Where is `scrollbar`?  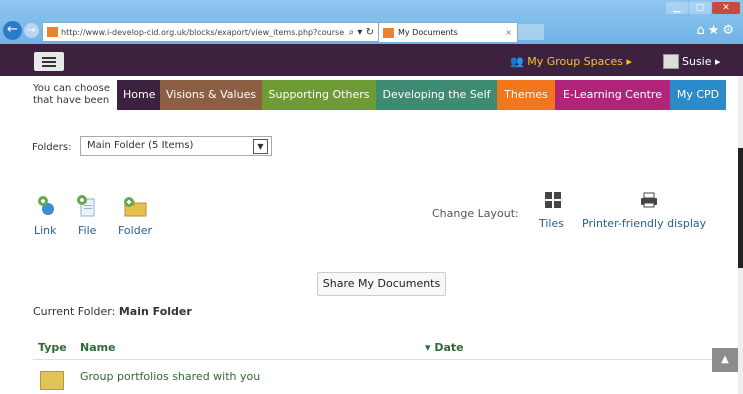
scrollbar is located at coordinates (740, 235).